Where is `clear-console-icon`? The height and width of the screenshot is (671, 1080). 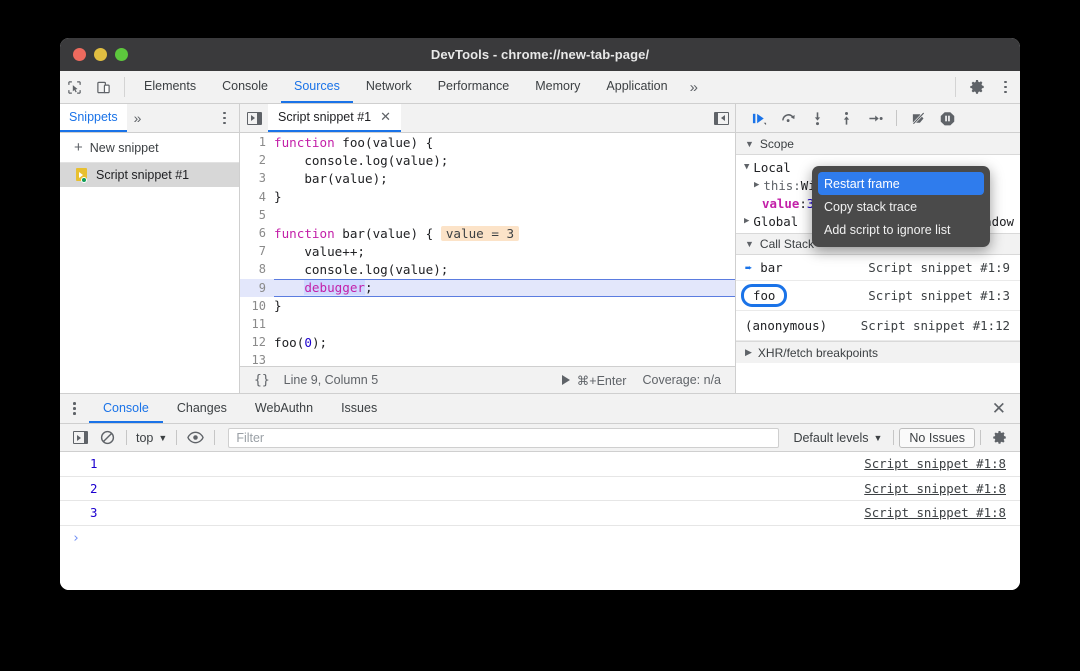
clear-console-icon is located at coordinates (107, 438).